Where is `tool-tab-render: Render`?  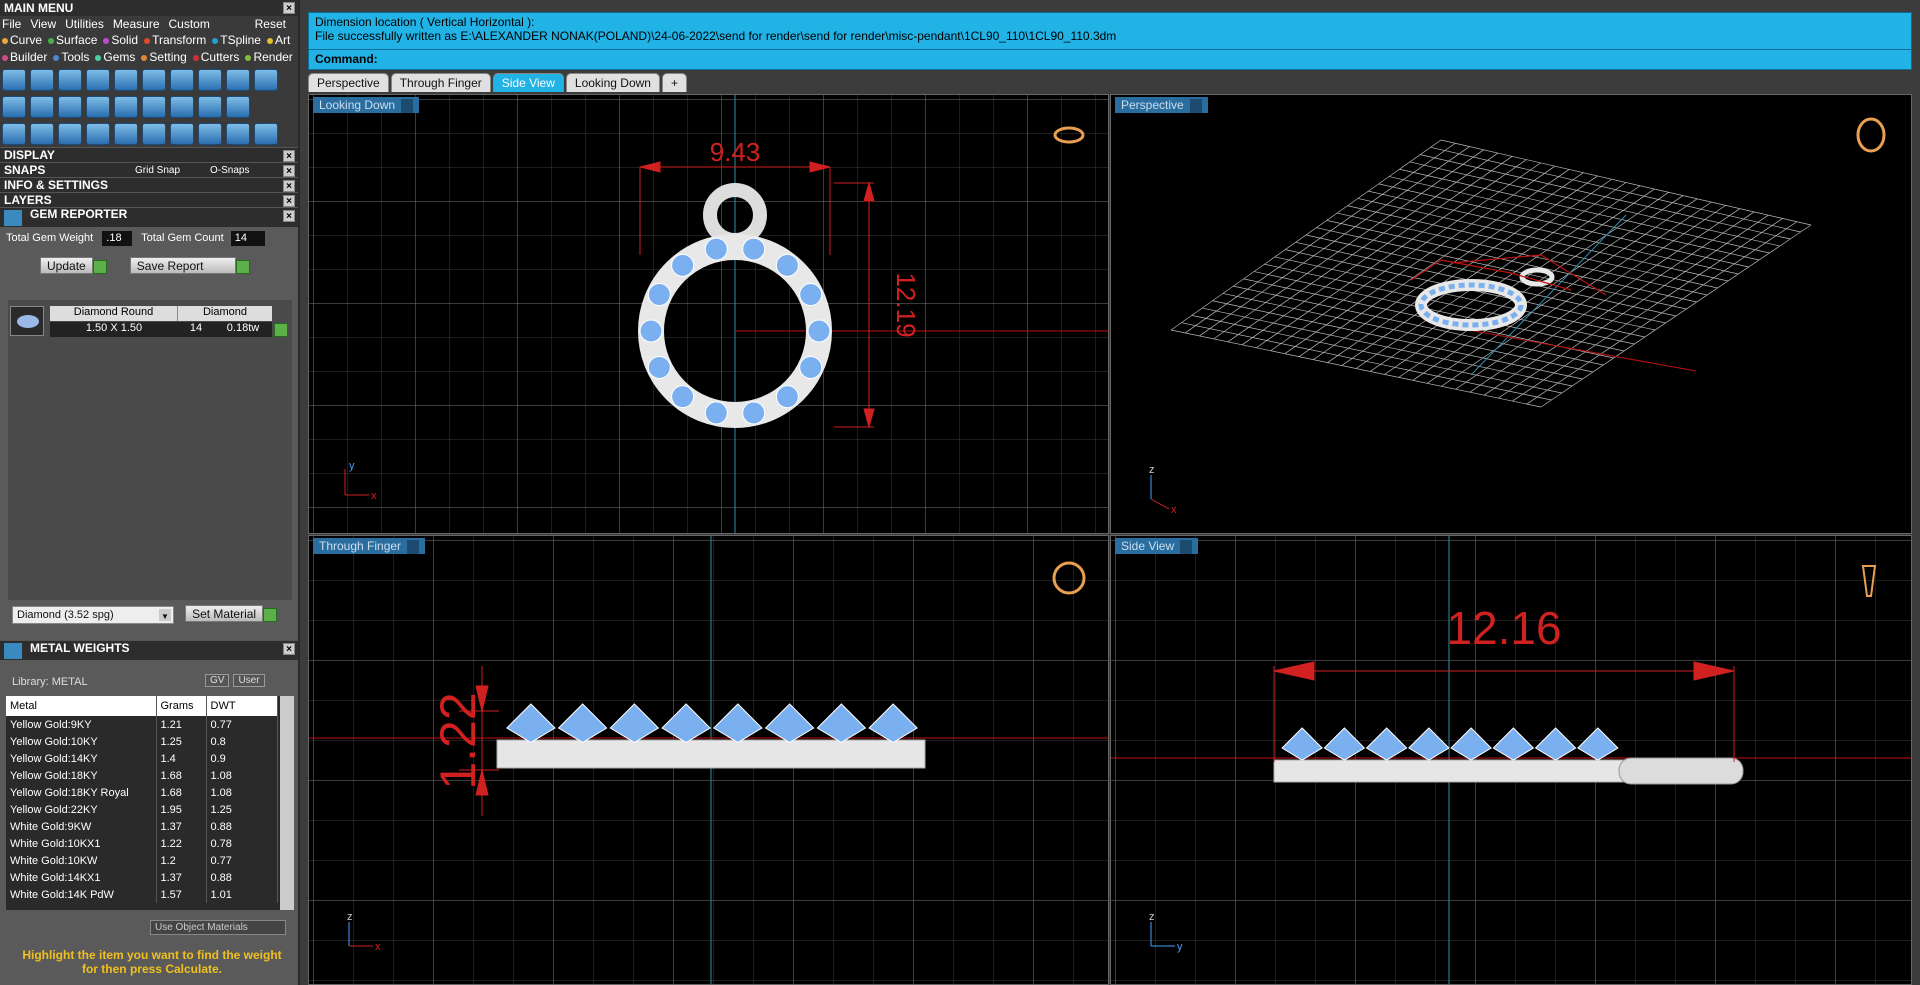 tool-tab-render: Render is located at coordinates (269, 57).